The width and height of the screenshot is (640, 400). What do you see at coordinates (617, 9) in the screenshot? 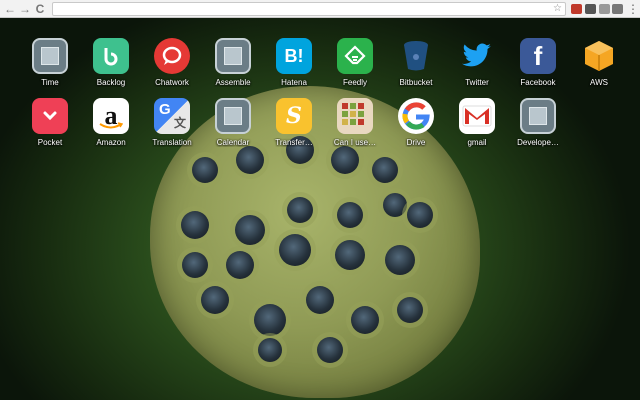
I see `extension-cloud-icon` at bounding box center [617, 9].